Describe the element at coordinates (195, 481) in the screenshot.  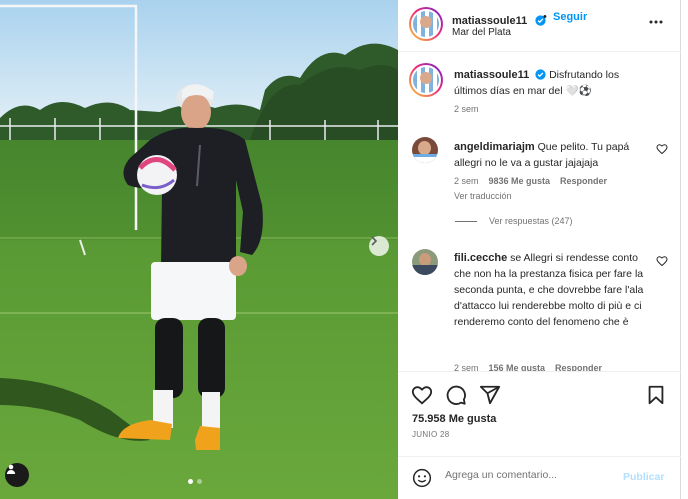
I see `carousel-indicator` at that location.